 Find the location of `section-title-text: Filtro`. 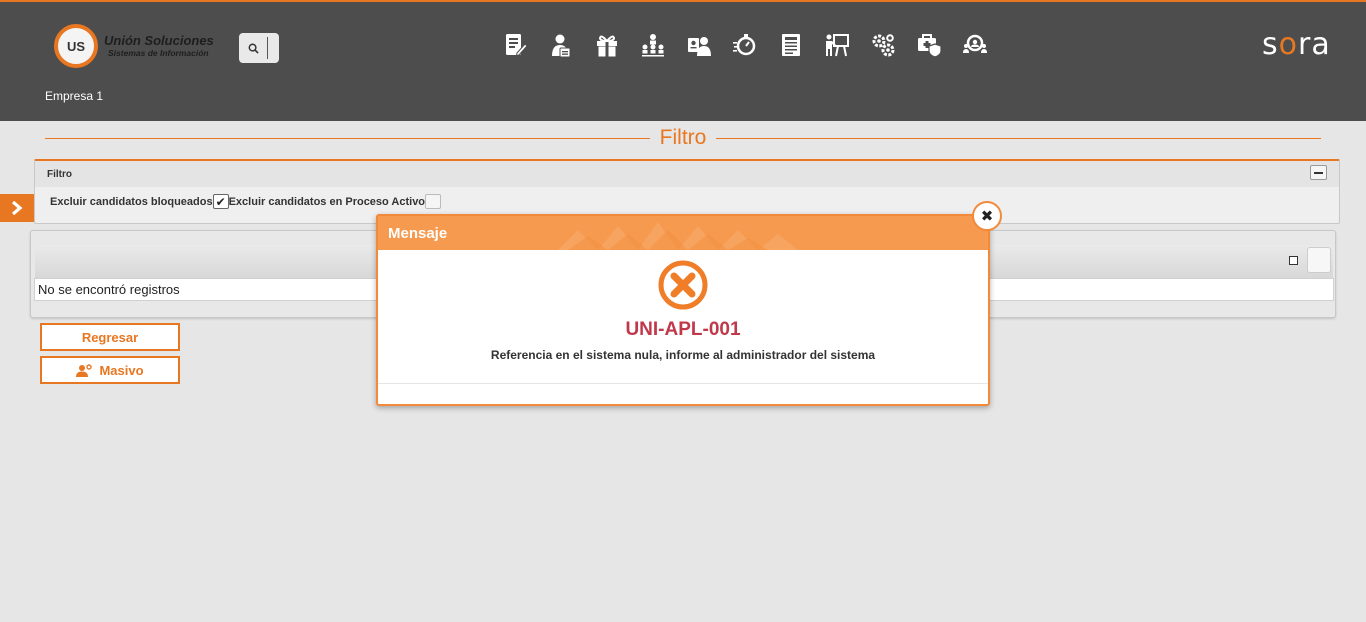

section-title-text: Filtro is located at coordinates (683, 137).